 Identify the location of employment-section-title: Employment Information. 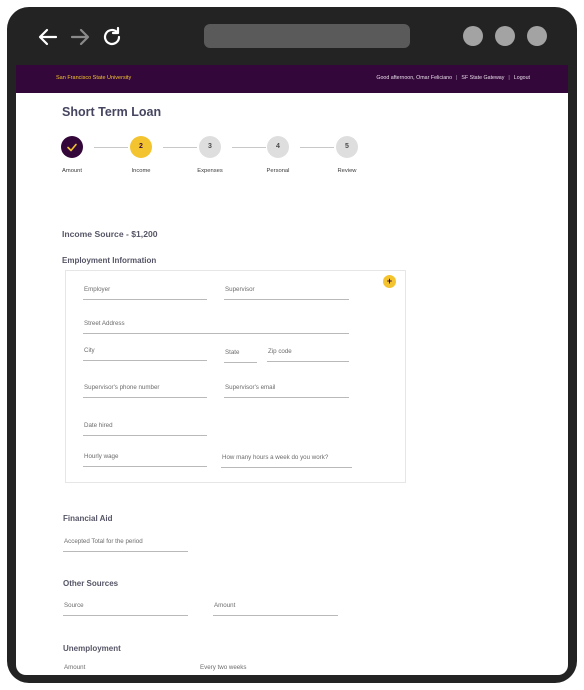
(109, 260).